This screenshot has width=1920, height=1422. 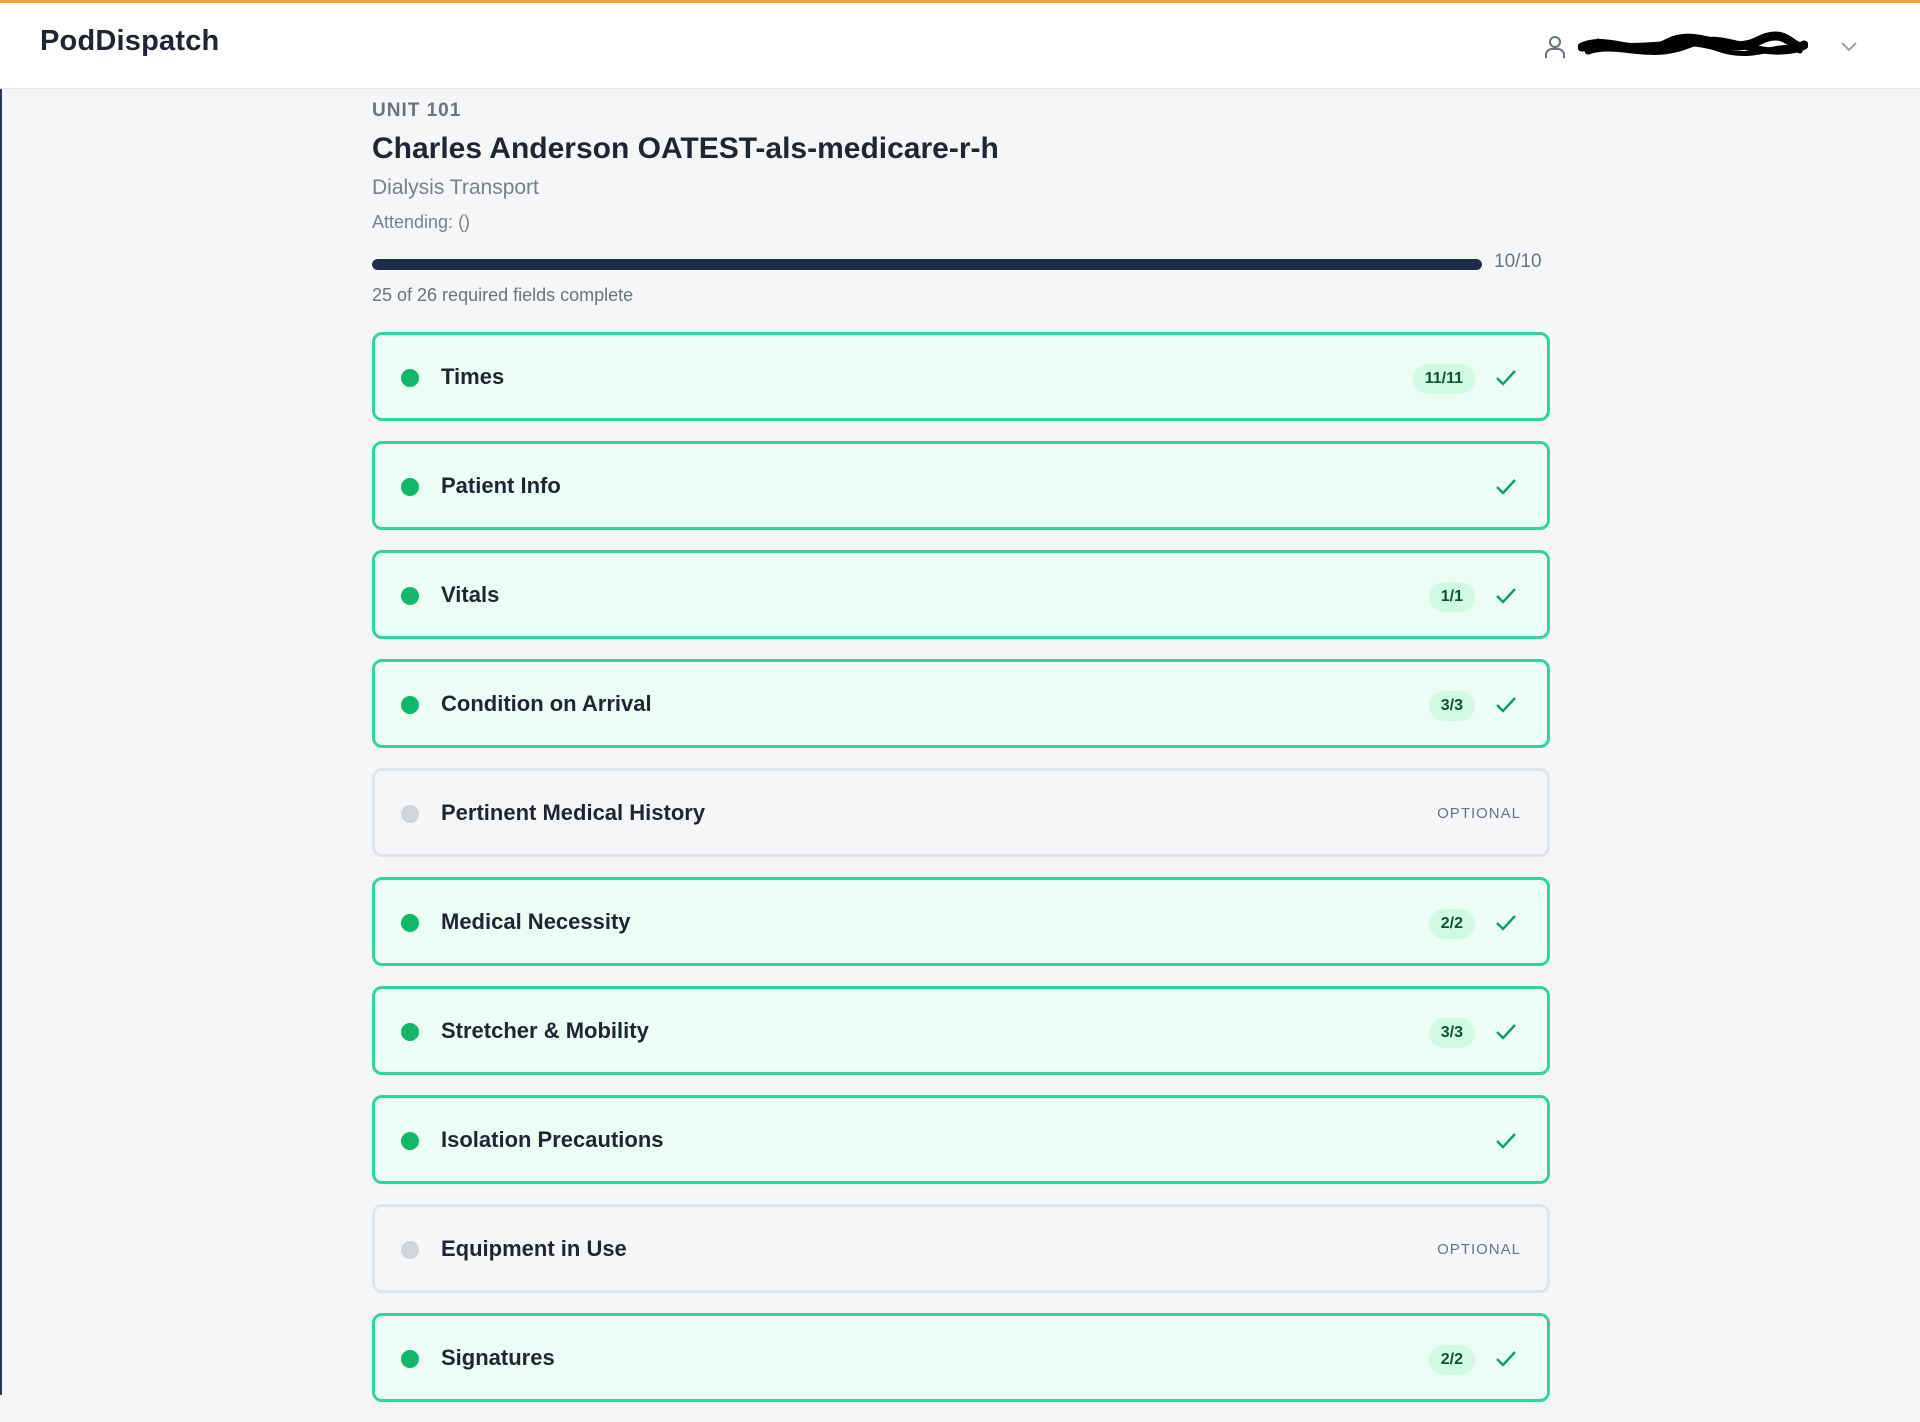 I want to click on user-menu, so click(x=1700, y=47).